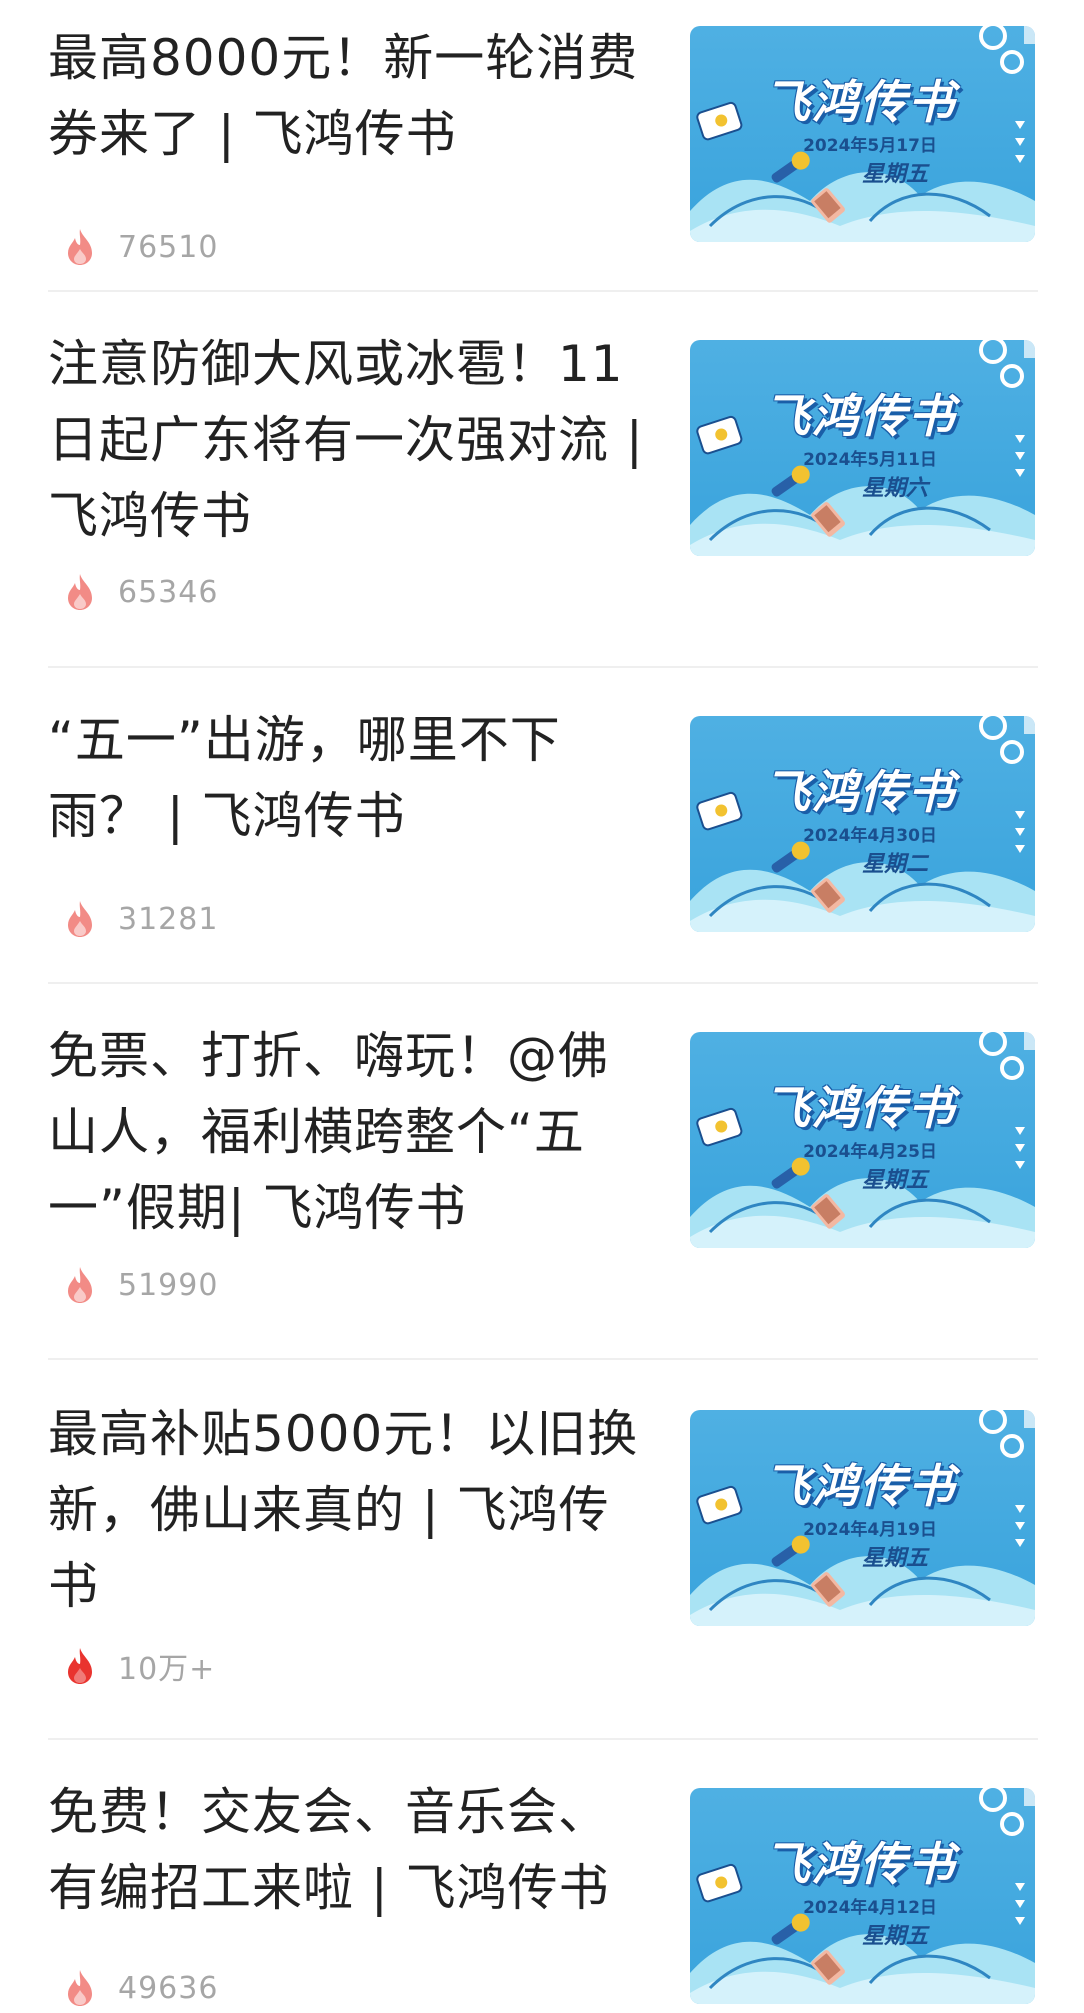  Describe the element at coordinates (870, 1908) in the screenshot. I see `thumbnail-date: 2024年4月12日` at that location.